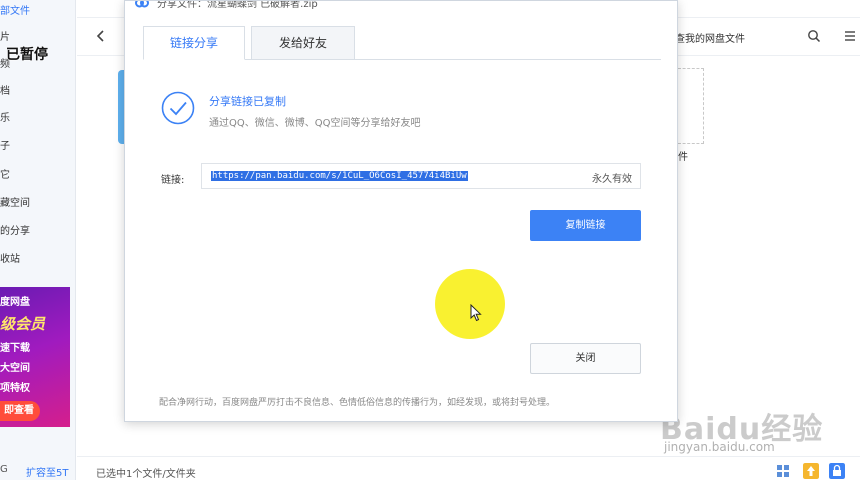 This screenshot has width=860, height=480. What do you see at coordinates (5, 116) in the screenshot?
I see `sidebar-item-music: 乐` at bounding box center [5, 116].